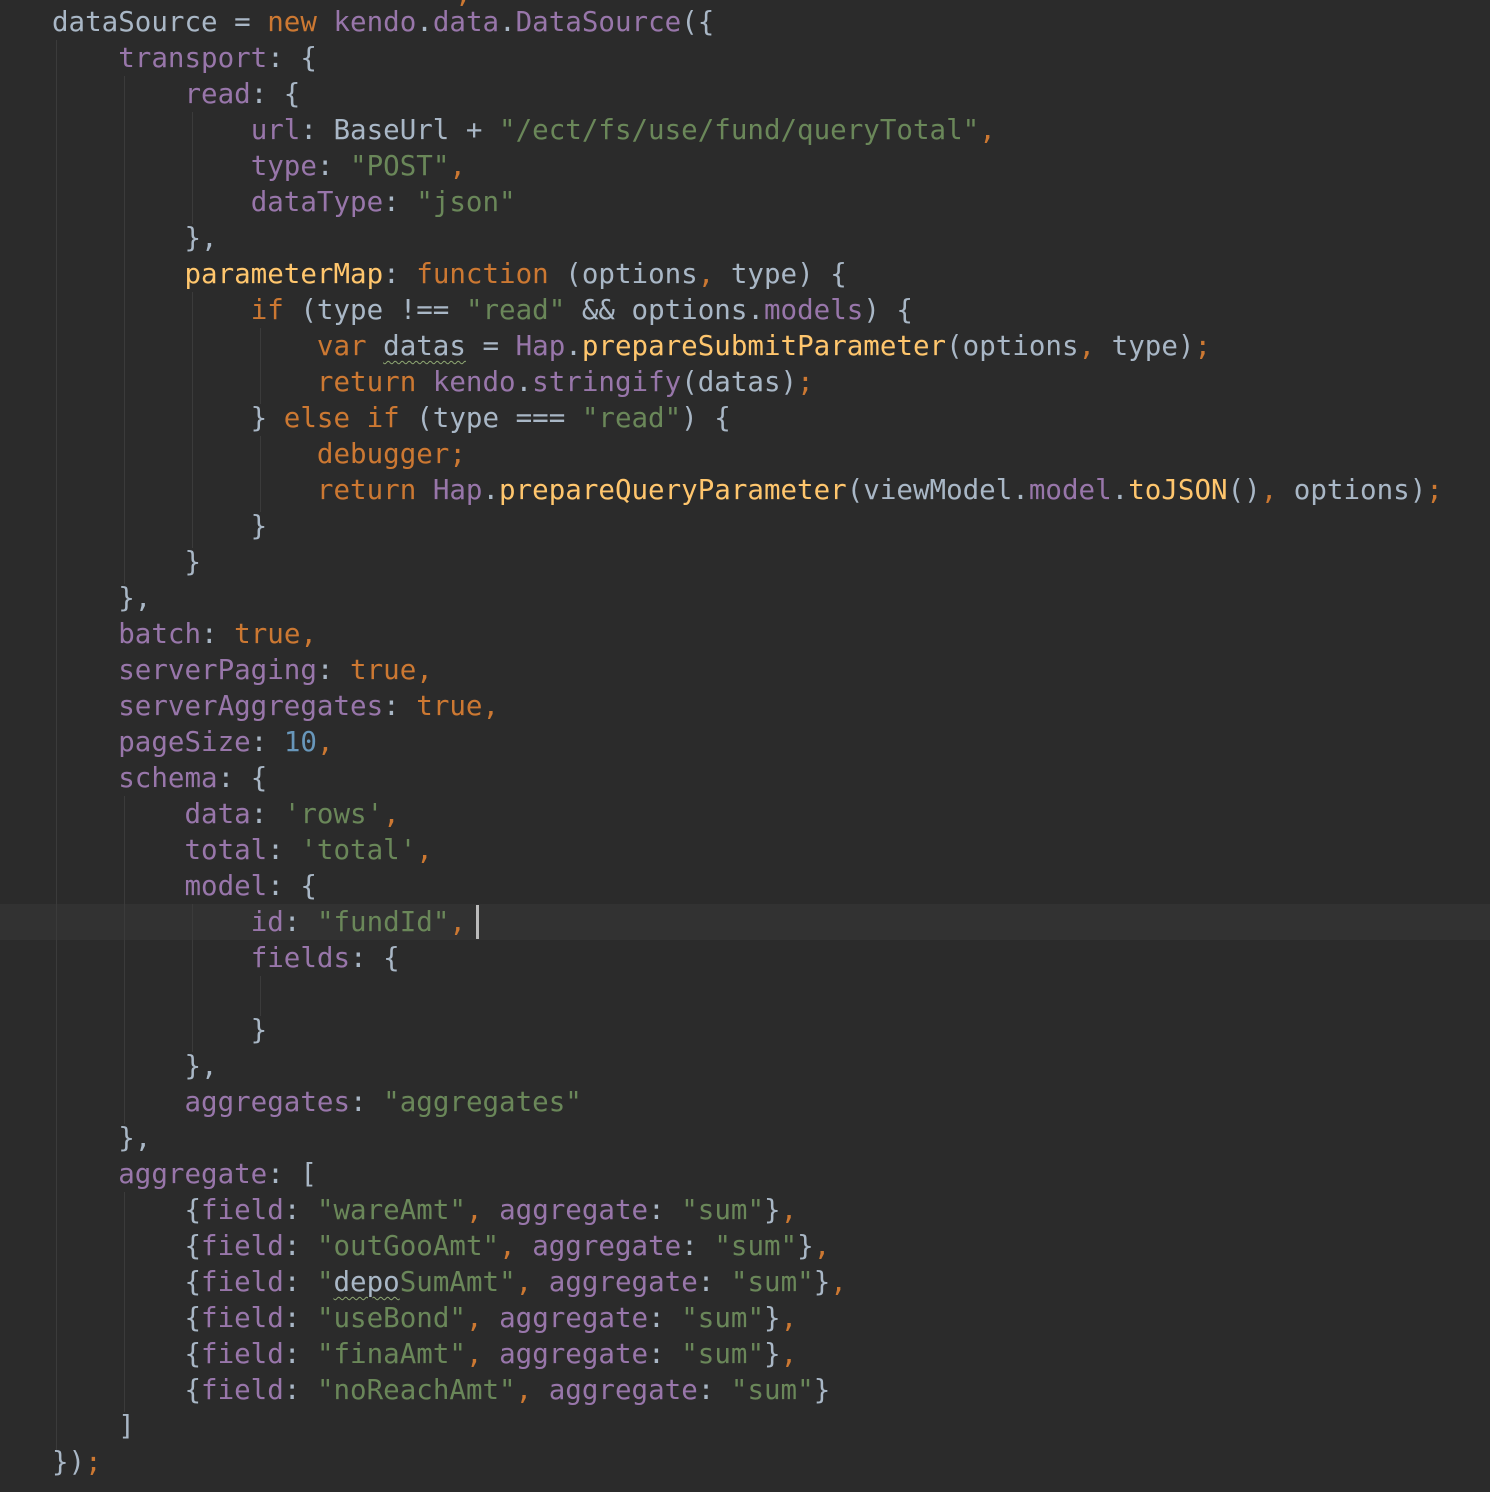  What do you see at coordinates (260, 996) in the screenshot?
I see `indent-guide` at bounding box center [260, 996].